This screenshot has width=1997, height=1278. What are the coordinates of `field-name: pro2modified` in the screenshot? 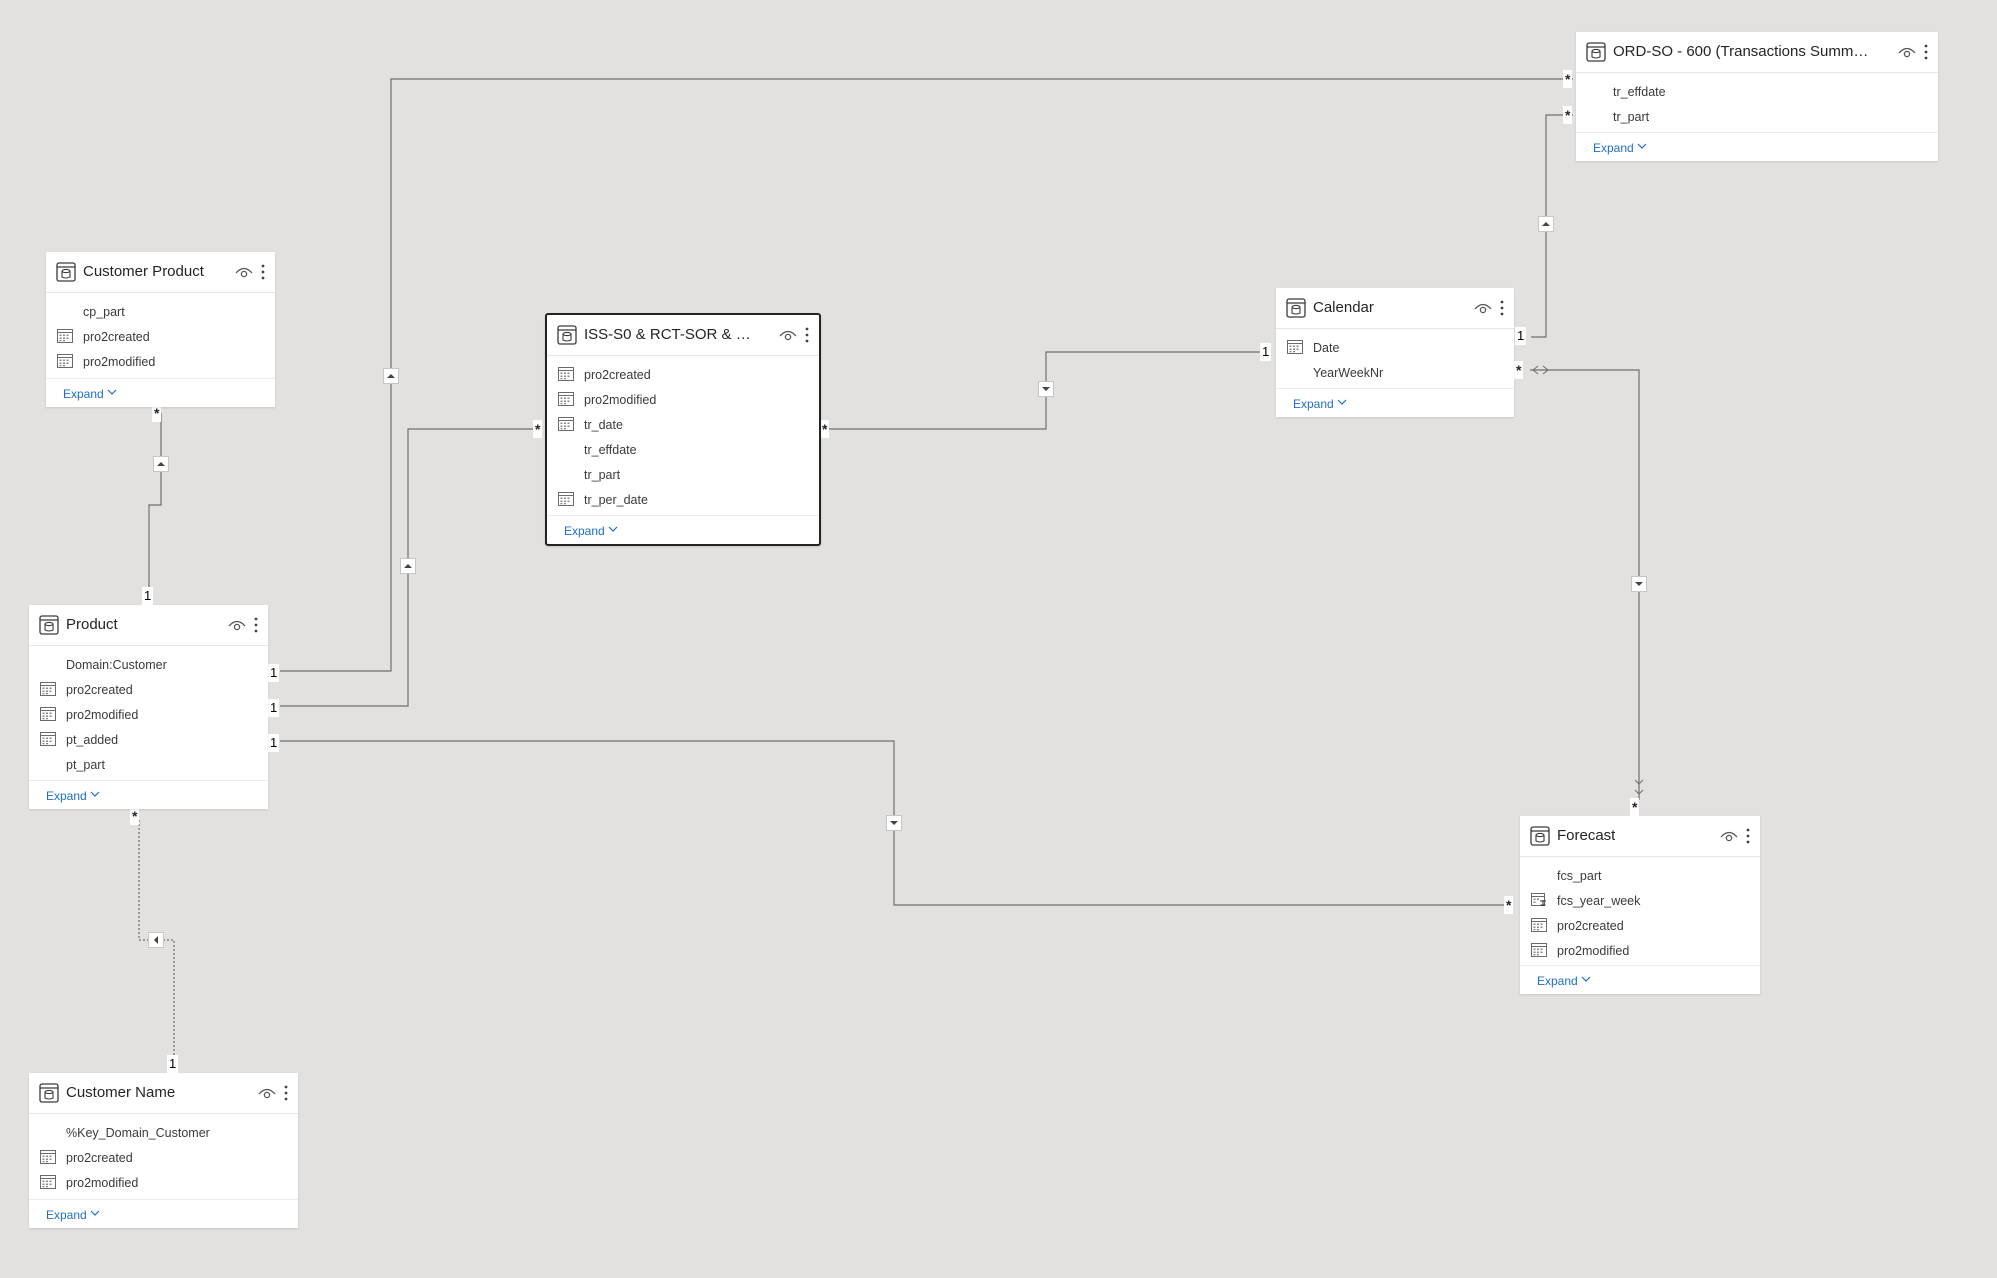 It's located at (1593, 951).